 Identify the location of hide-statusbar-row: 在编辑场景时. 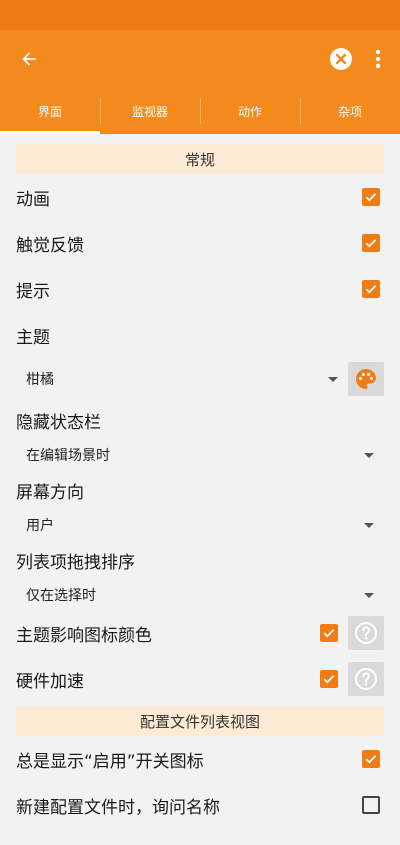
(200, 455).